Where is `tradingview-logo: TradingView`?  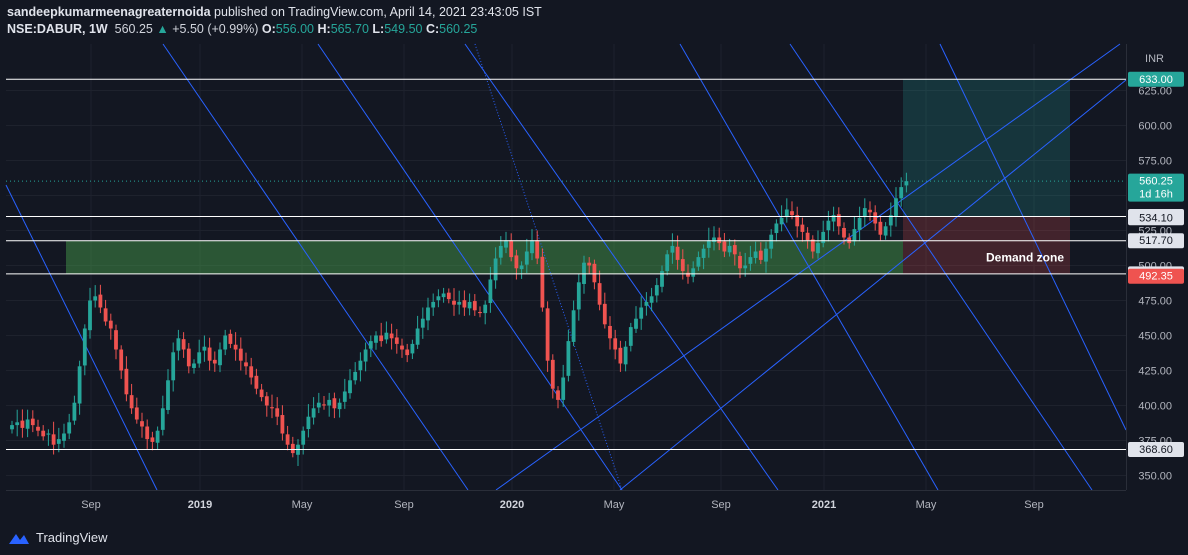 tradingview-logo: TradingView is located at coordinates (58, 537).